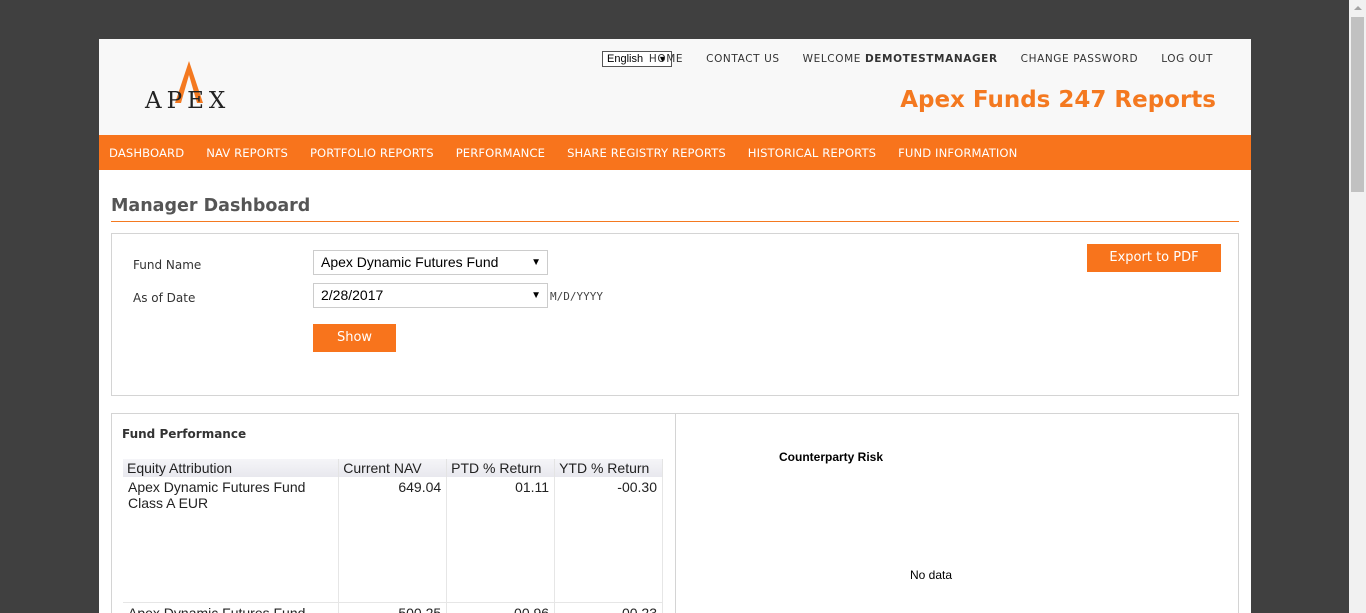 The image size is (1366, 613). I want to click on table-cell: Apex Dynamic Futures Fund, so click(231, 607).